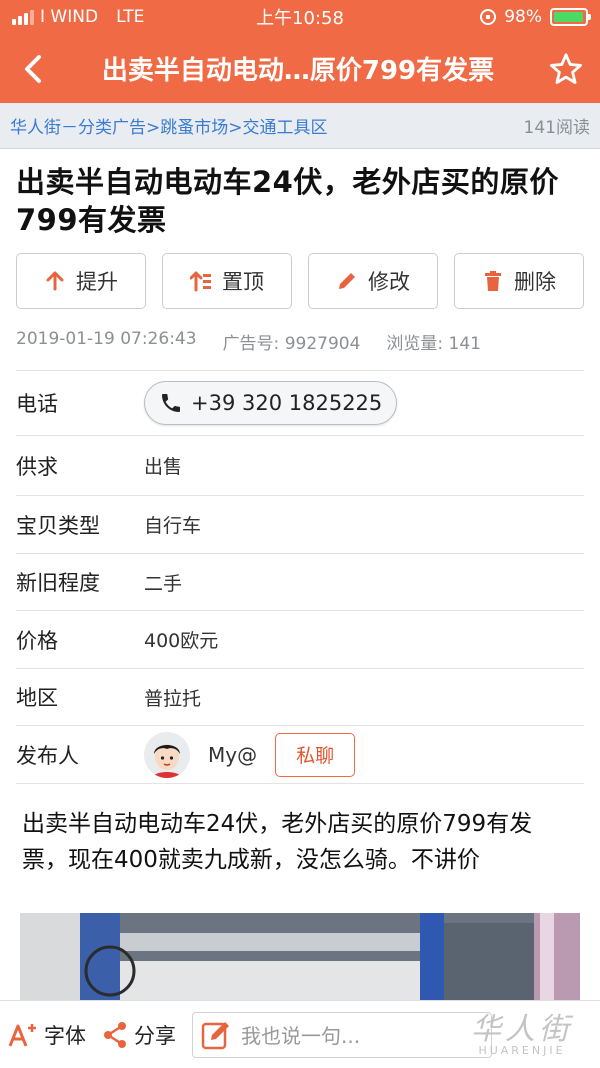  I want to click on area-label: 地区, so click(37, 698).